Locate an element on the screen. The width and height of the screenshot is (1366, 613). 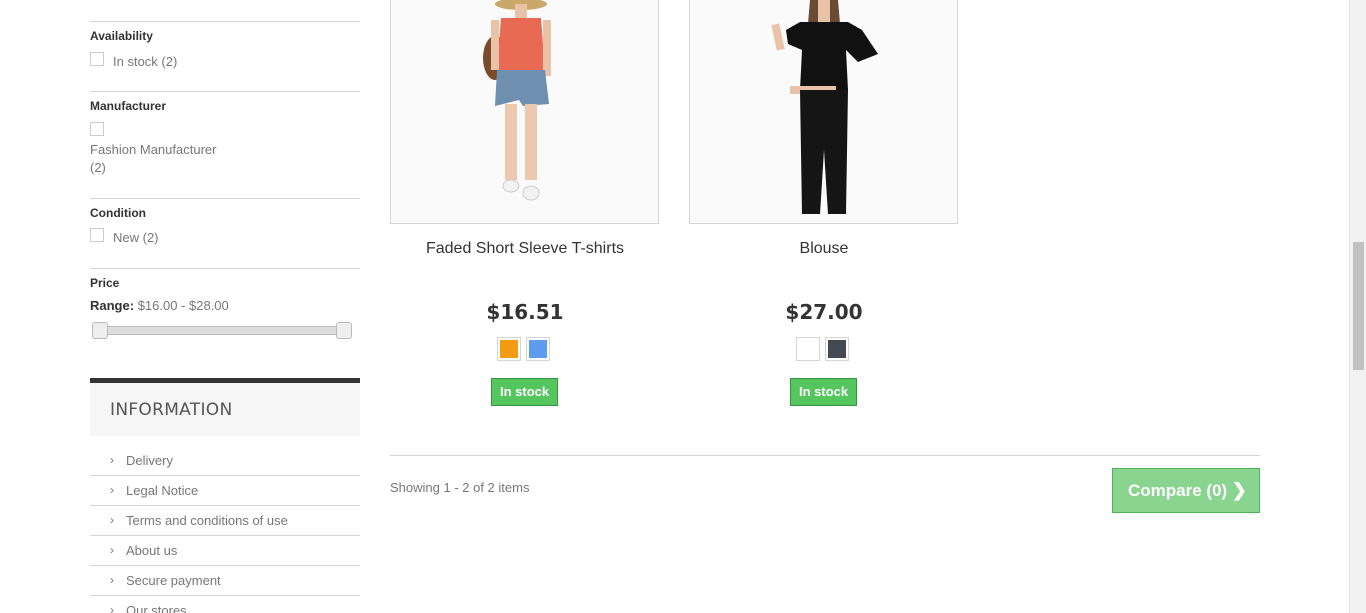
price-slider-track is located at coordinates (223, 330).